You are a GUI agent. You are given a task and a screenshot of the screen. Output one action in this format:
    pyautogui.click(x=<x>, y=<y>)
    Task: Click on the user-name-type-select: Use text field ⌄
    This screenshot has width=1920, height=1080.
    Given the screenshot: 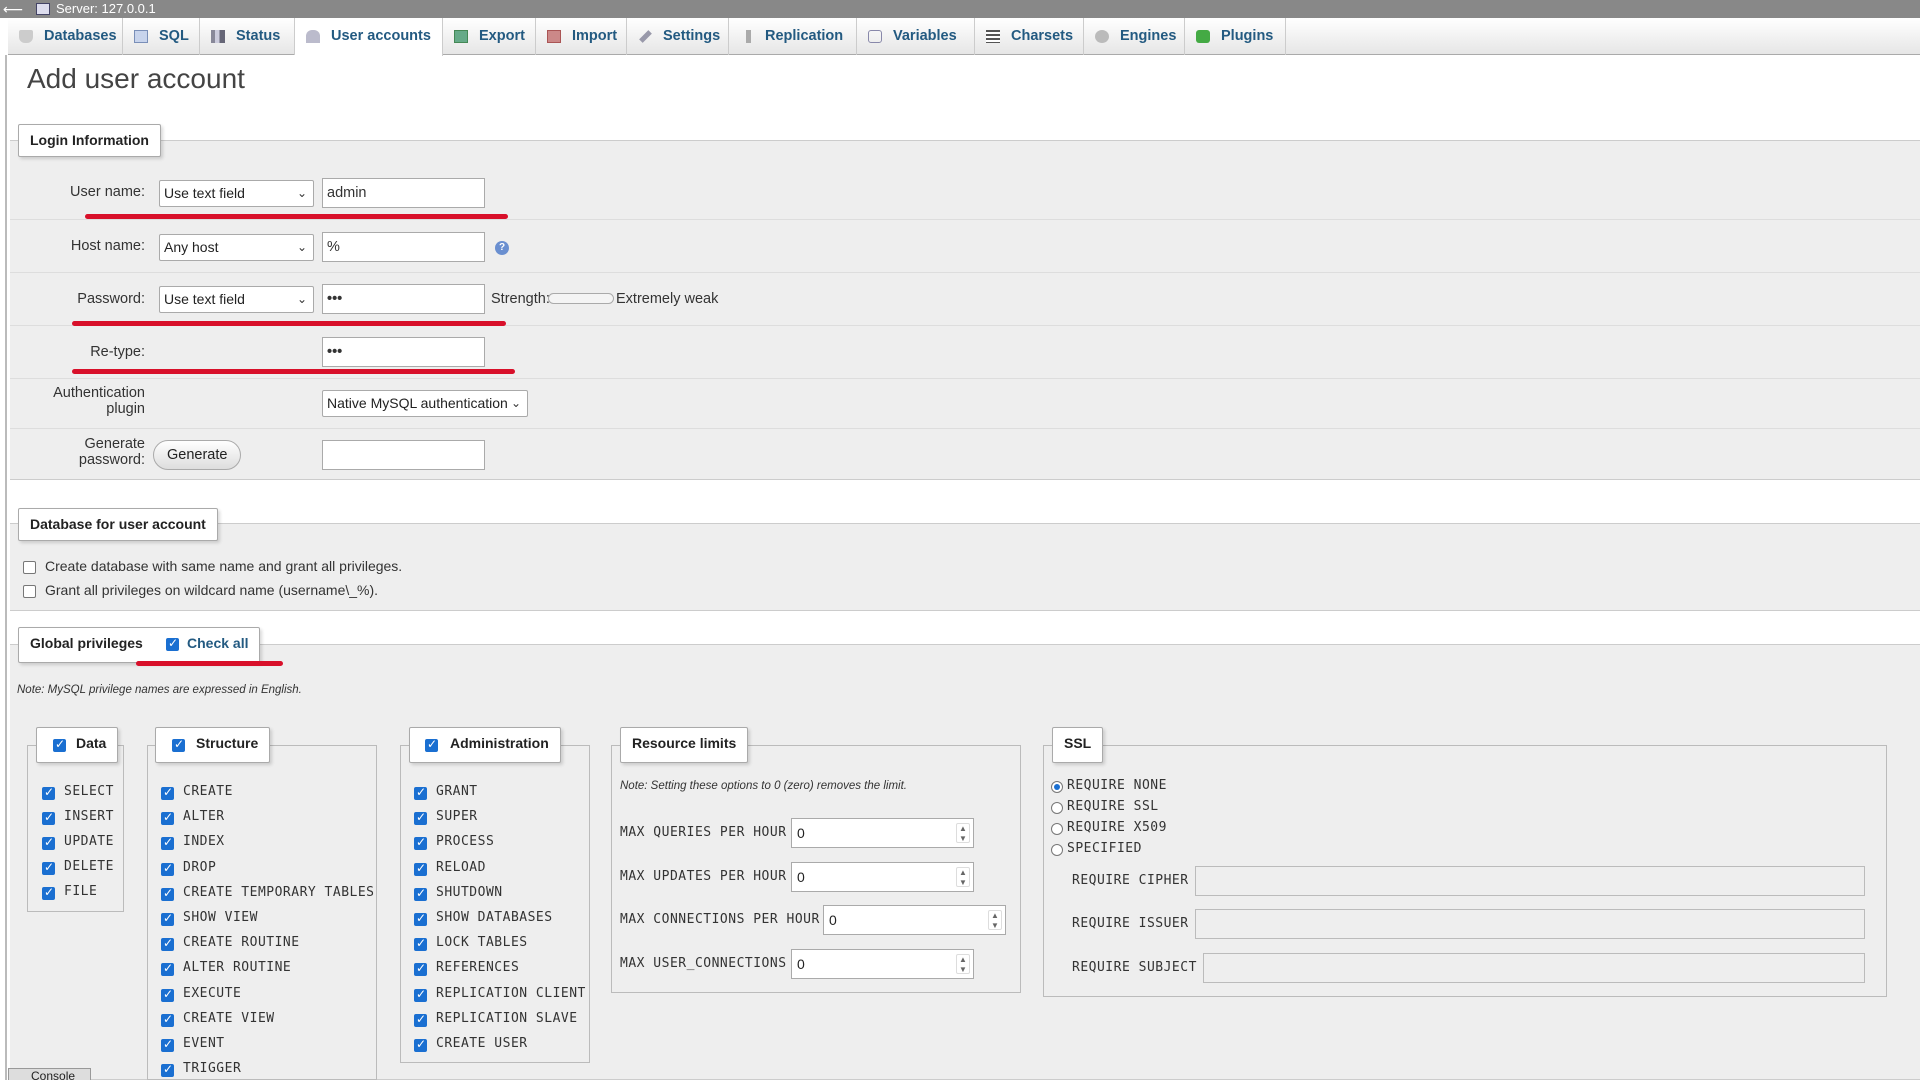 What is the action you would take?
    pyautogui.click(x=236, y=193)
    